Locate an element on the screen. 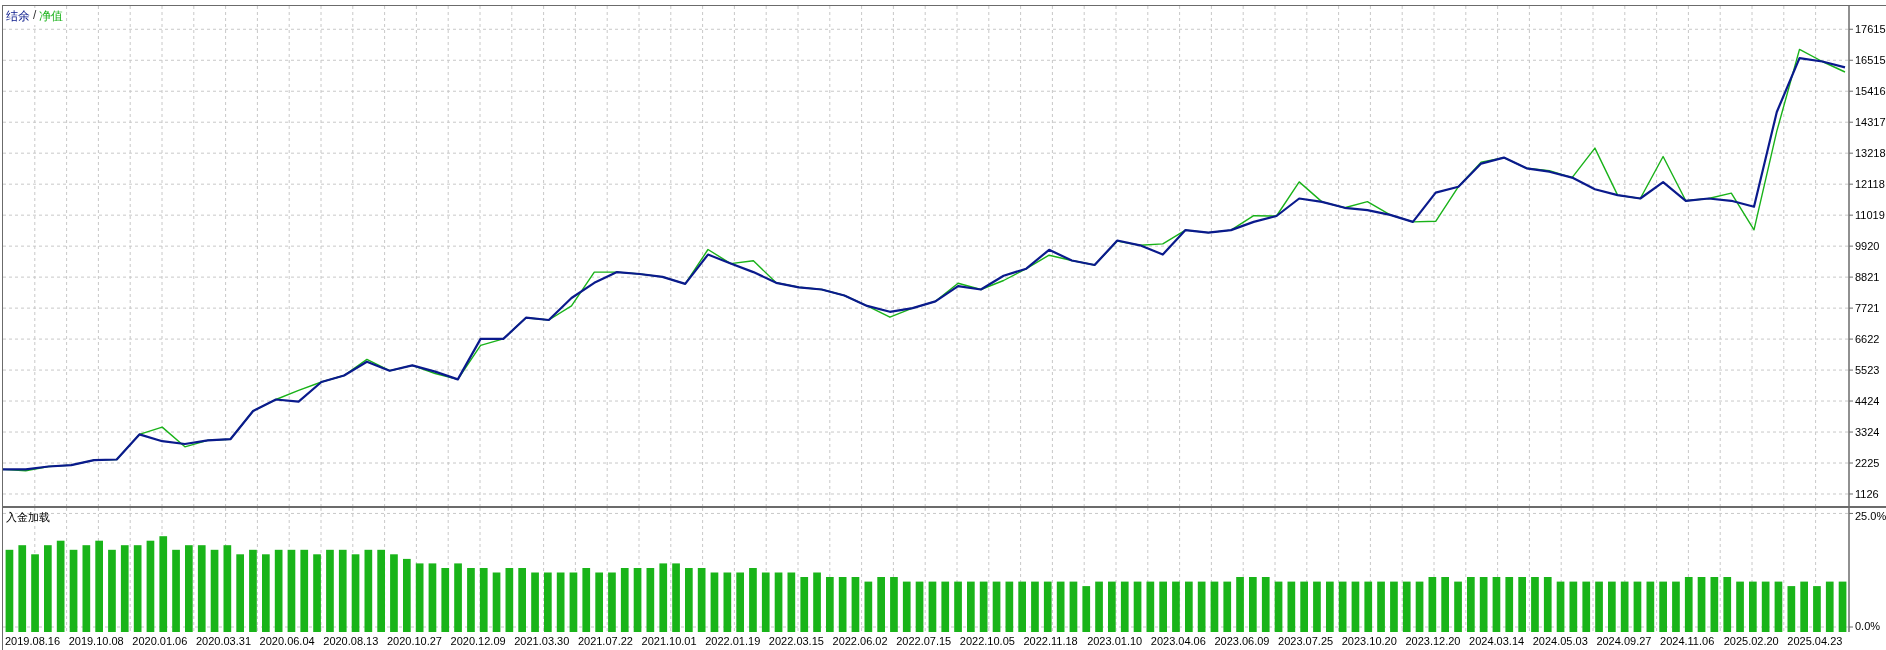 Image resolution: width=1886 pixels, height=650 pixels. axis-label: 17615 is located at coordinates (1870, 29).